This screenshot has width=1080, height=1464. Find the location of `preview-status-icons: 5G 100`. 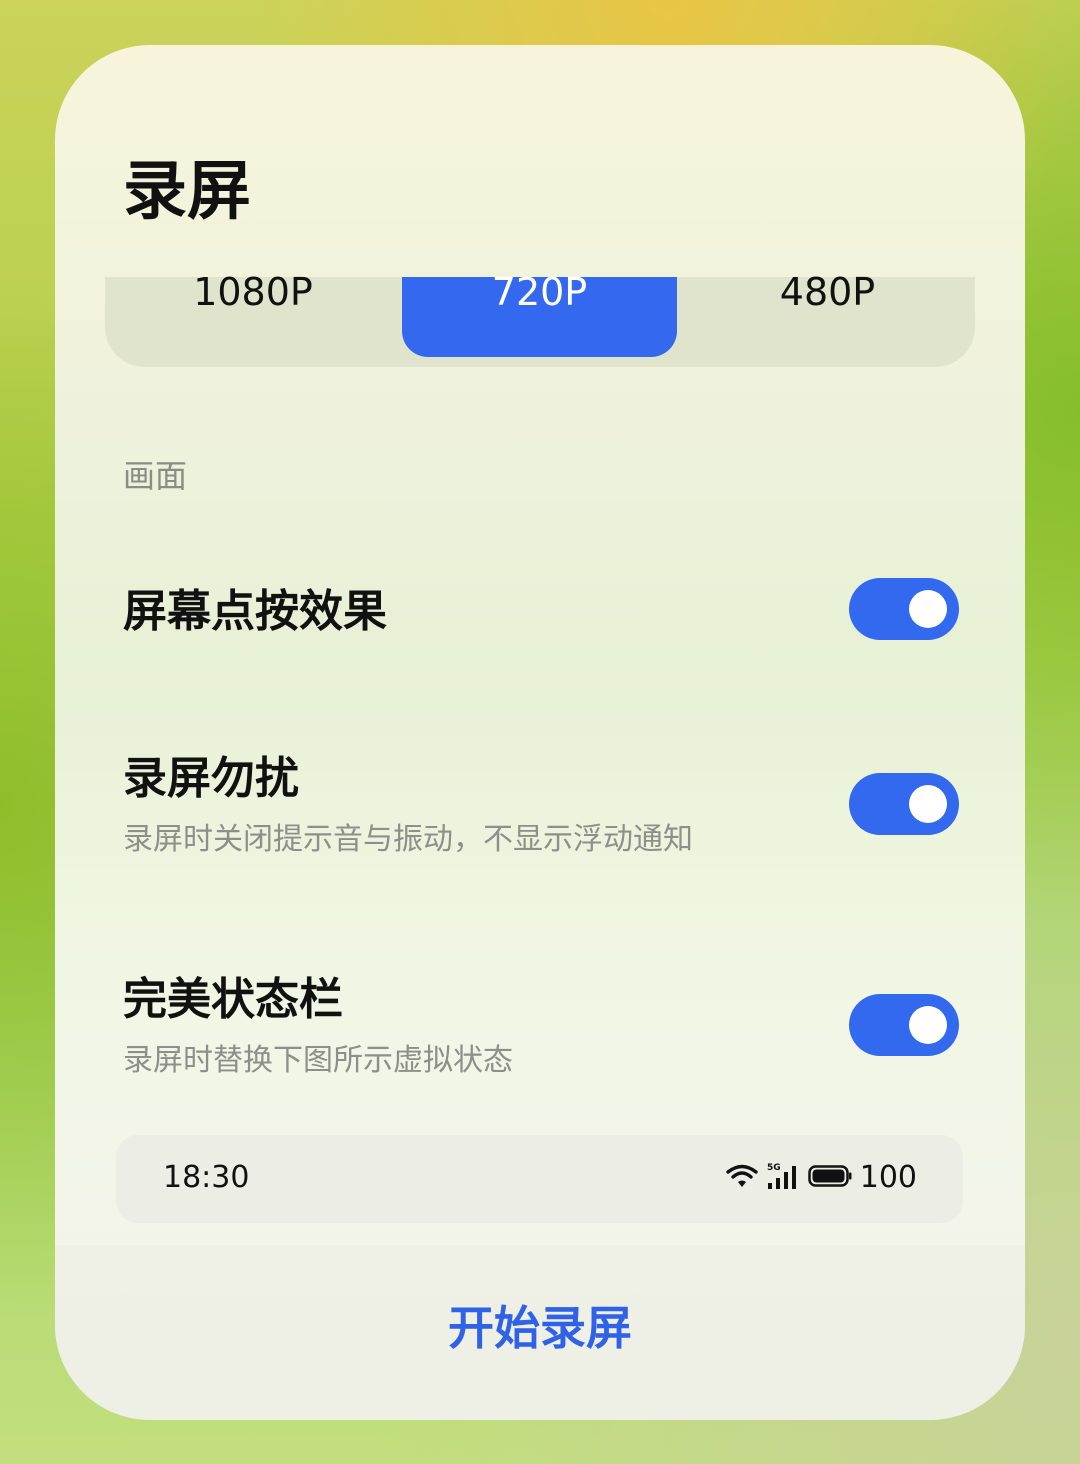

preview-status-icons: 5G 100 is located at coordinates (821, 1178).